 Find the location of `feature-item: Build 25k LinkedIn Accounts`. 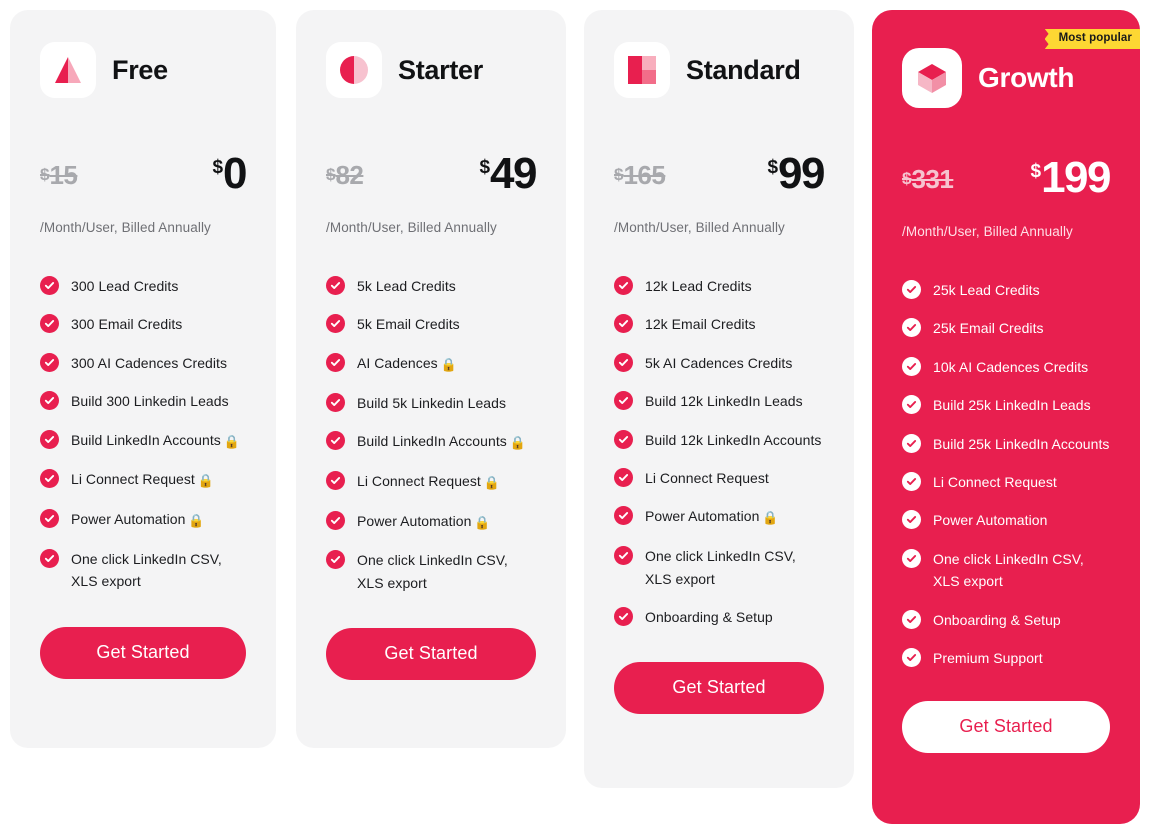

feature-item: Build 25k LinkedIn Accounts is located at coordinates (1006, 444).